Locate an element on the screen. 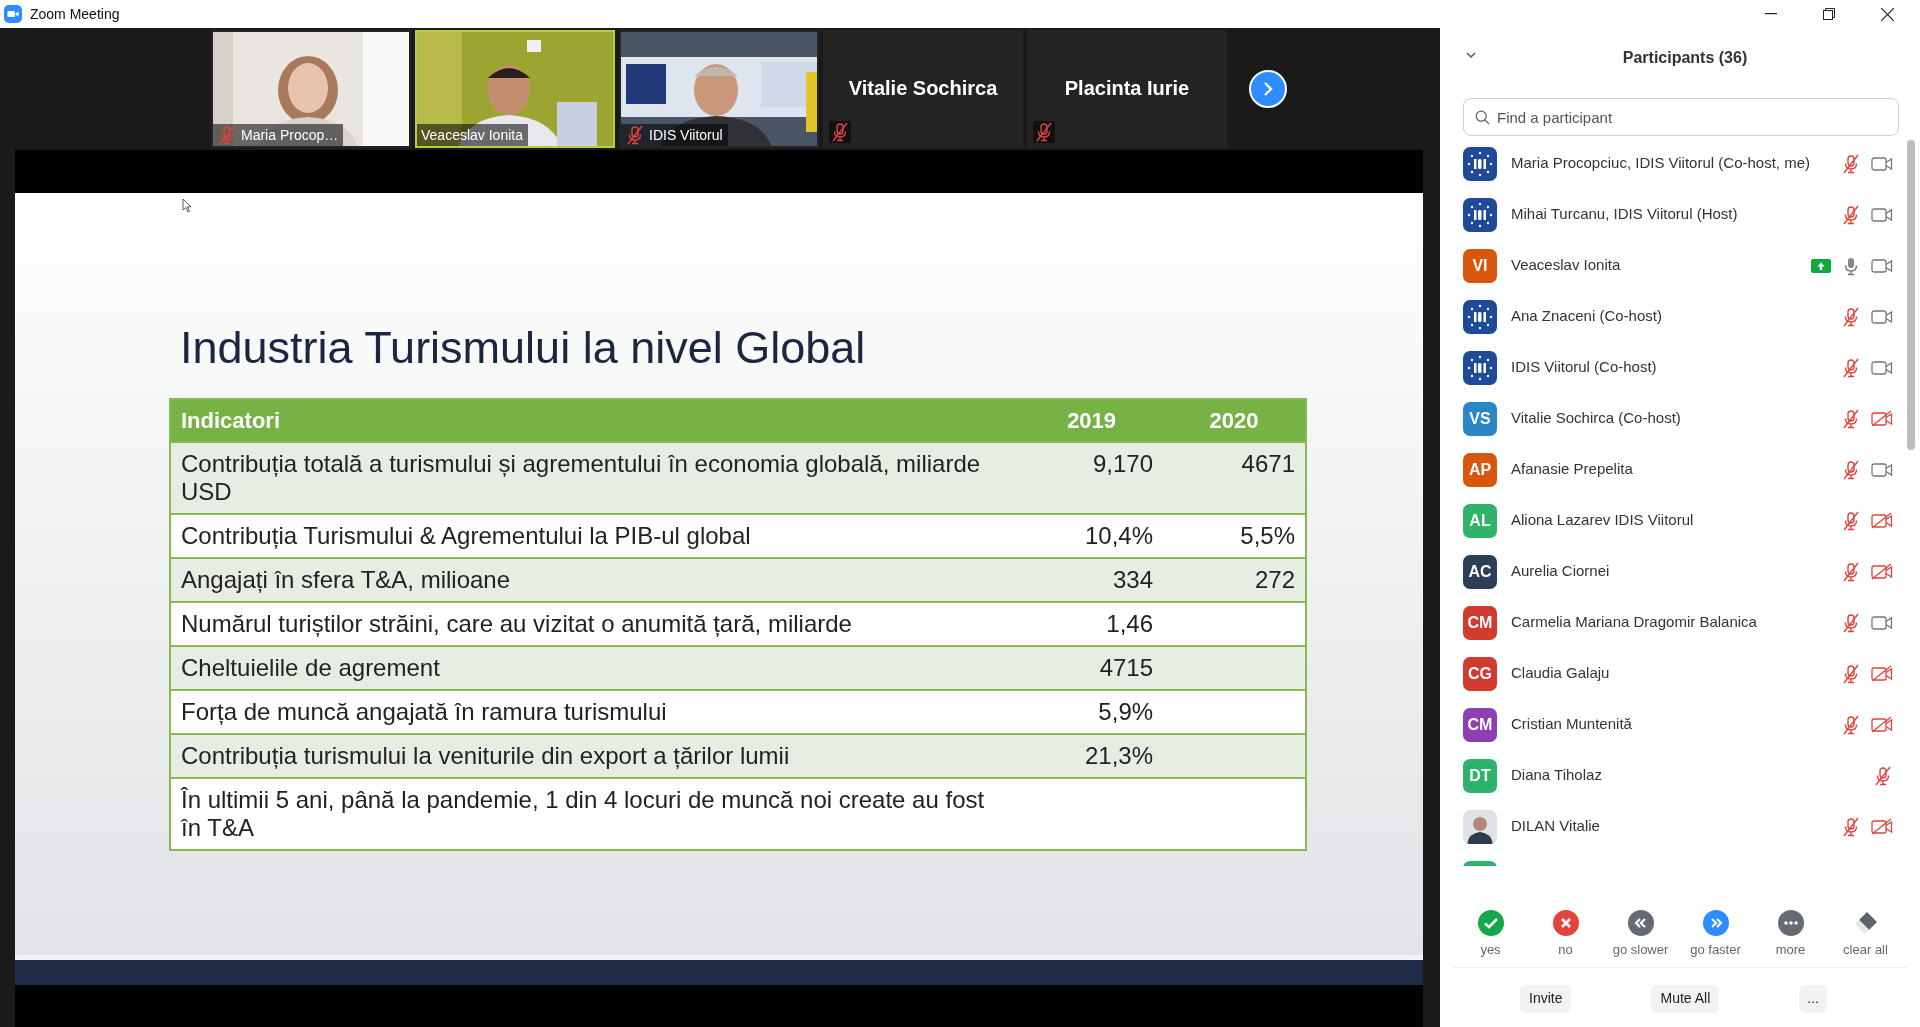  table-cell: 5,5% is located at coordinates (1234, 536).